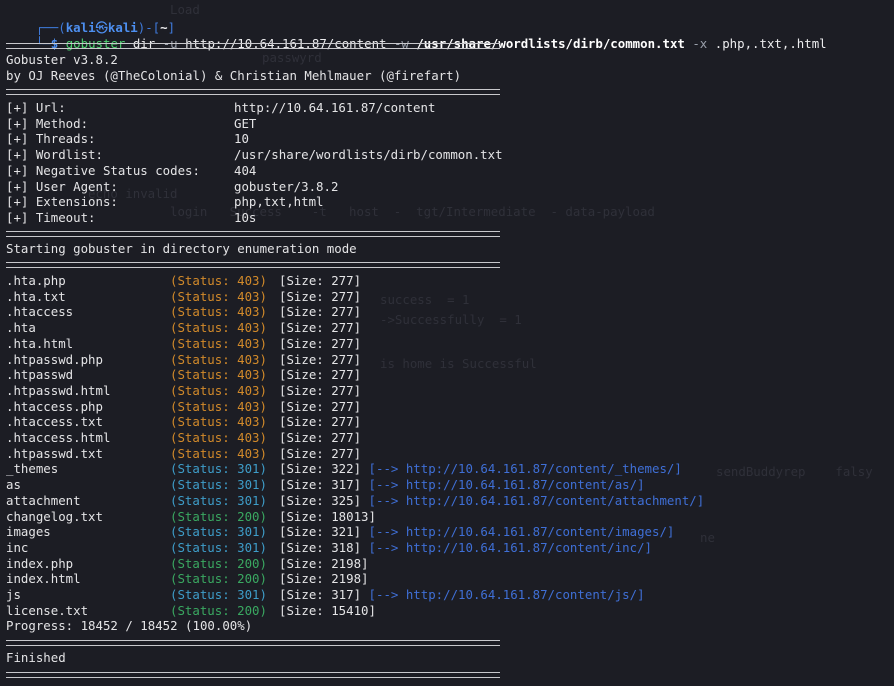 This screenshot has height=686, width=894. I want to click on config-value: /usr/share/wordlists/dirb/common.txt, so click(368, 155).